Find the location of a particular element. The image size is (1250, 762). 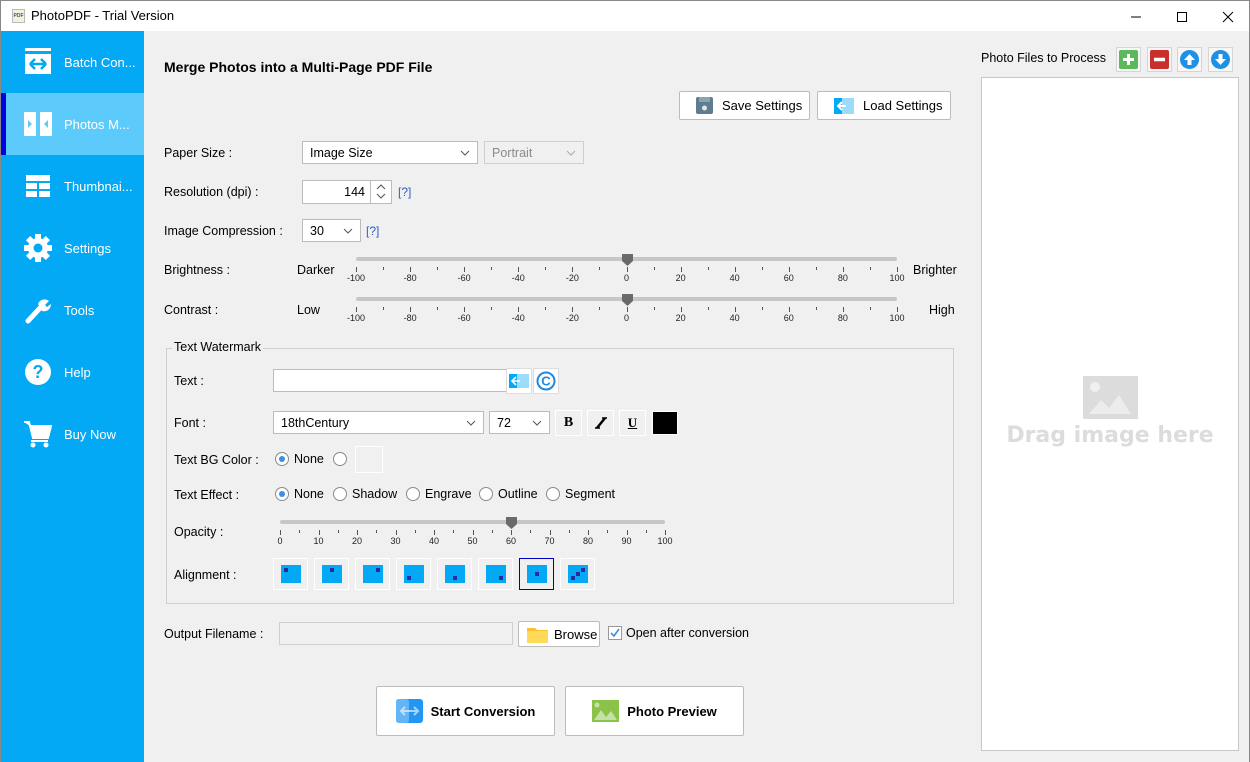

save-settings-button: Save Settings is located at coordinates (744, 105).